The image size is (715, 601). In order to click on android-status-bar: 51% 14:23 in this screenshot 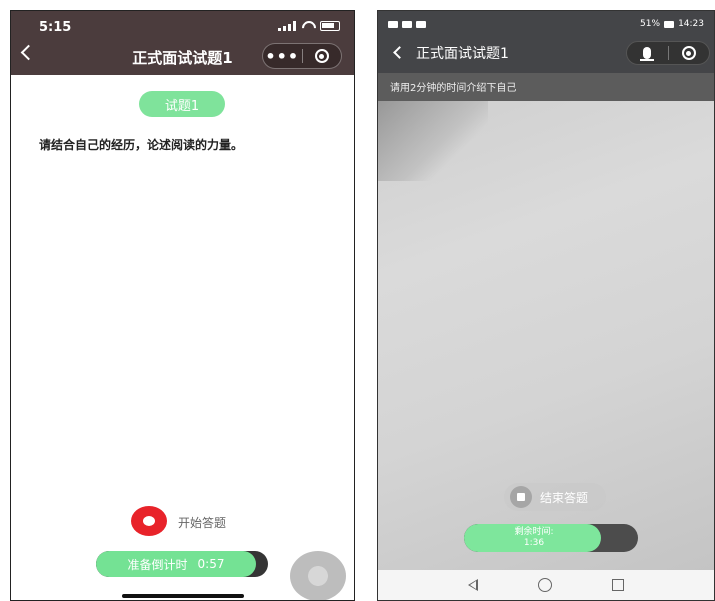, I will do `click(546, 24)`.